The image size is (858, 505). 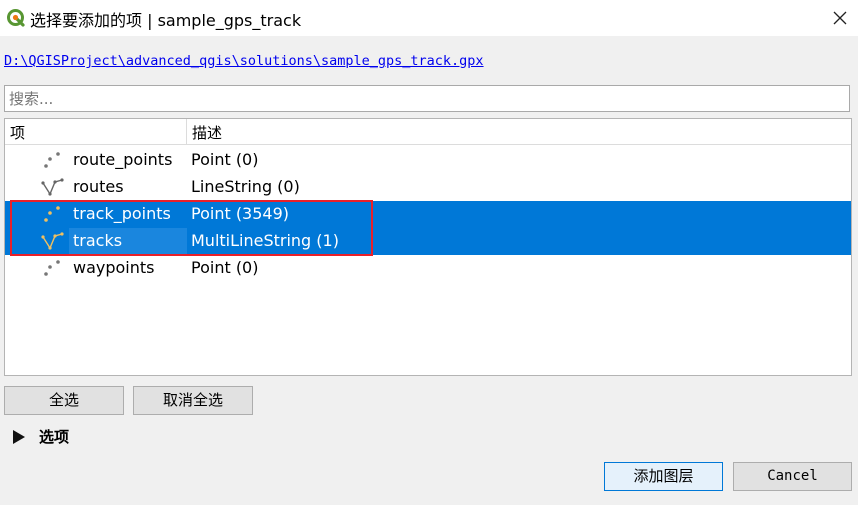 What do you see at coordinates (245, 186) in the screenshot?
I see `layer-description: LineString (0)` at bounding box center [245, 186].